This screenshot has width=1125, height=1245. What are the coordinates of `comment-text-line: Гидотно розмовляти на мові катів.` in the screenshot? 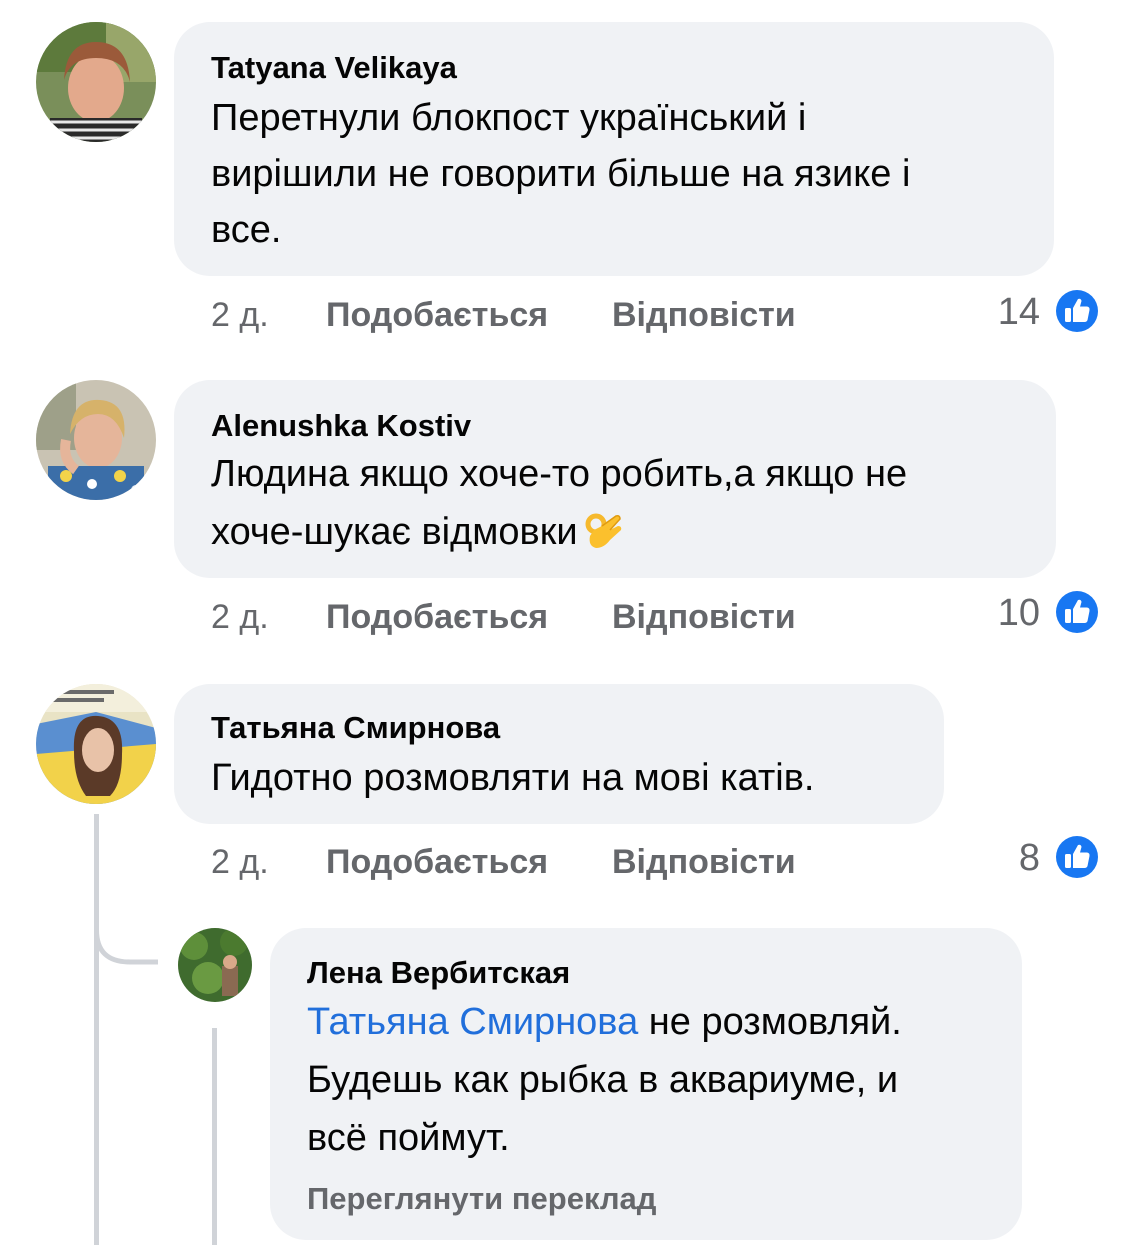 It's located at (513, 778).